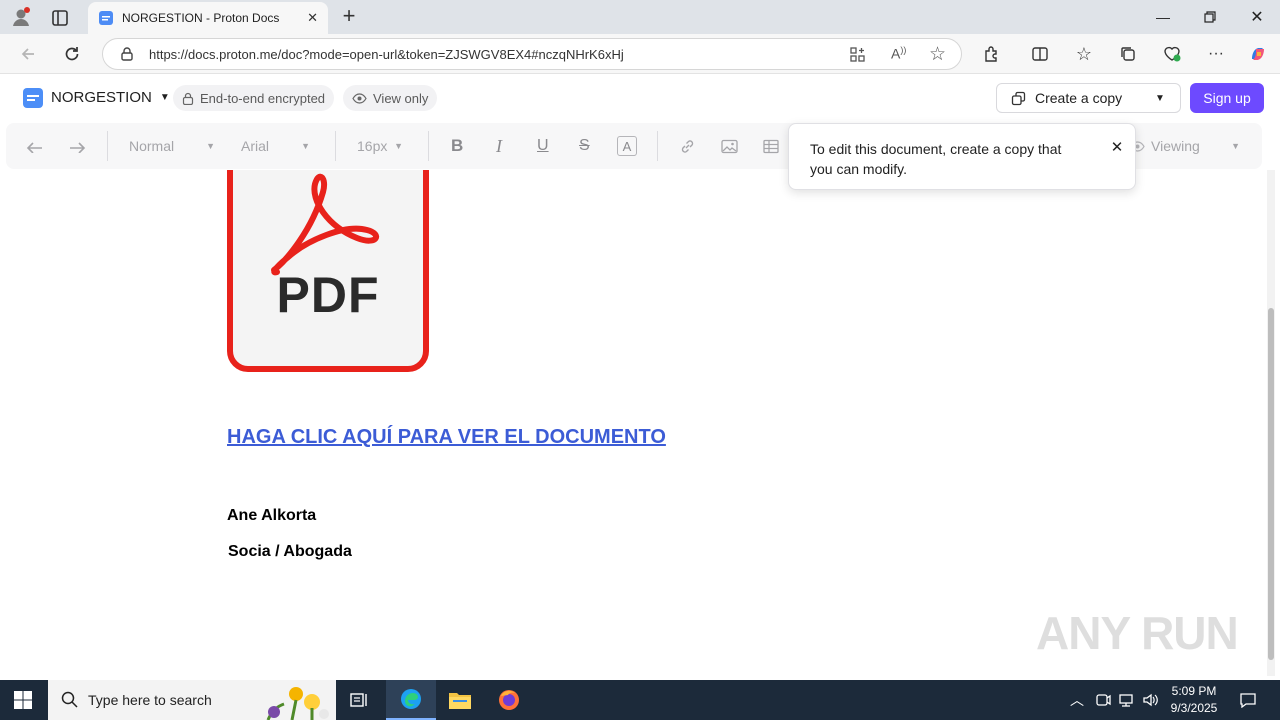 This screenshot has height=723, width=1280. What do you see at coordinates (359, 98) in the screenshot?
I see `eye-icon` at bounding box center [359, 98].